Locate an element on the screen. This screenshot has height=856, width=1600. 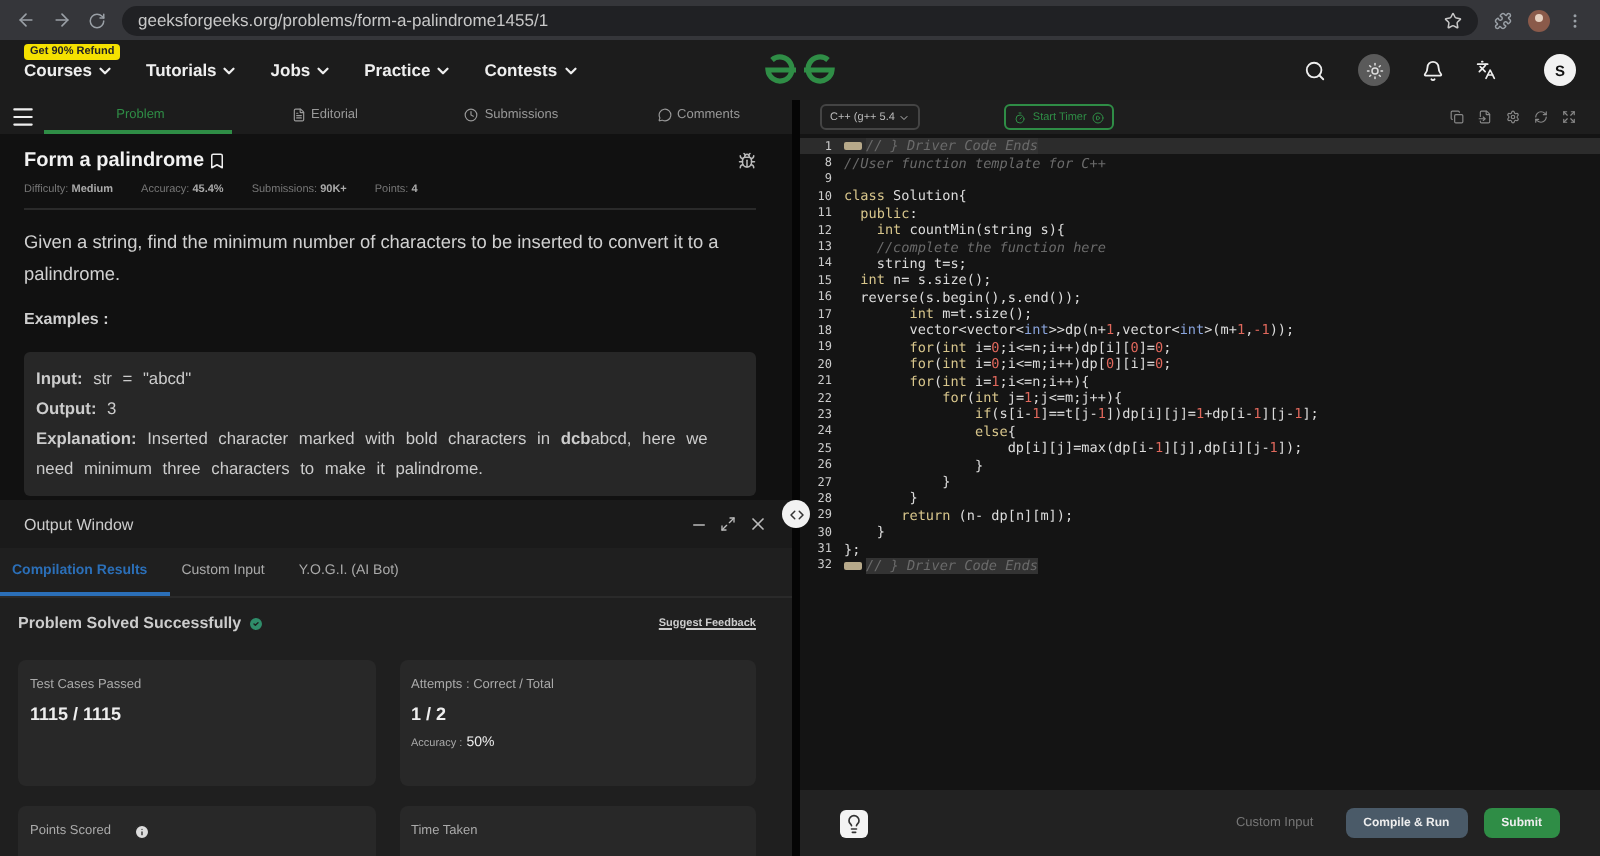
nav-menu-item: Tutorials is located at coordinates (192, 70).